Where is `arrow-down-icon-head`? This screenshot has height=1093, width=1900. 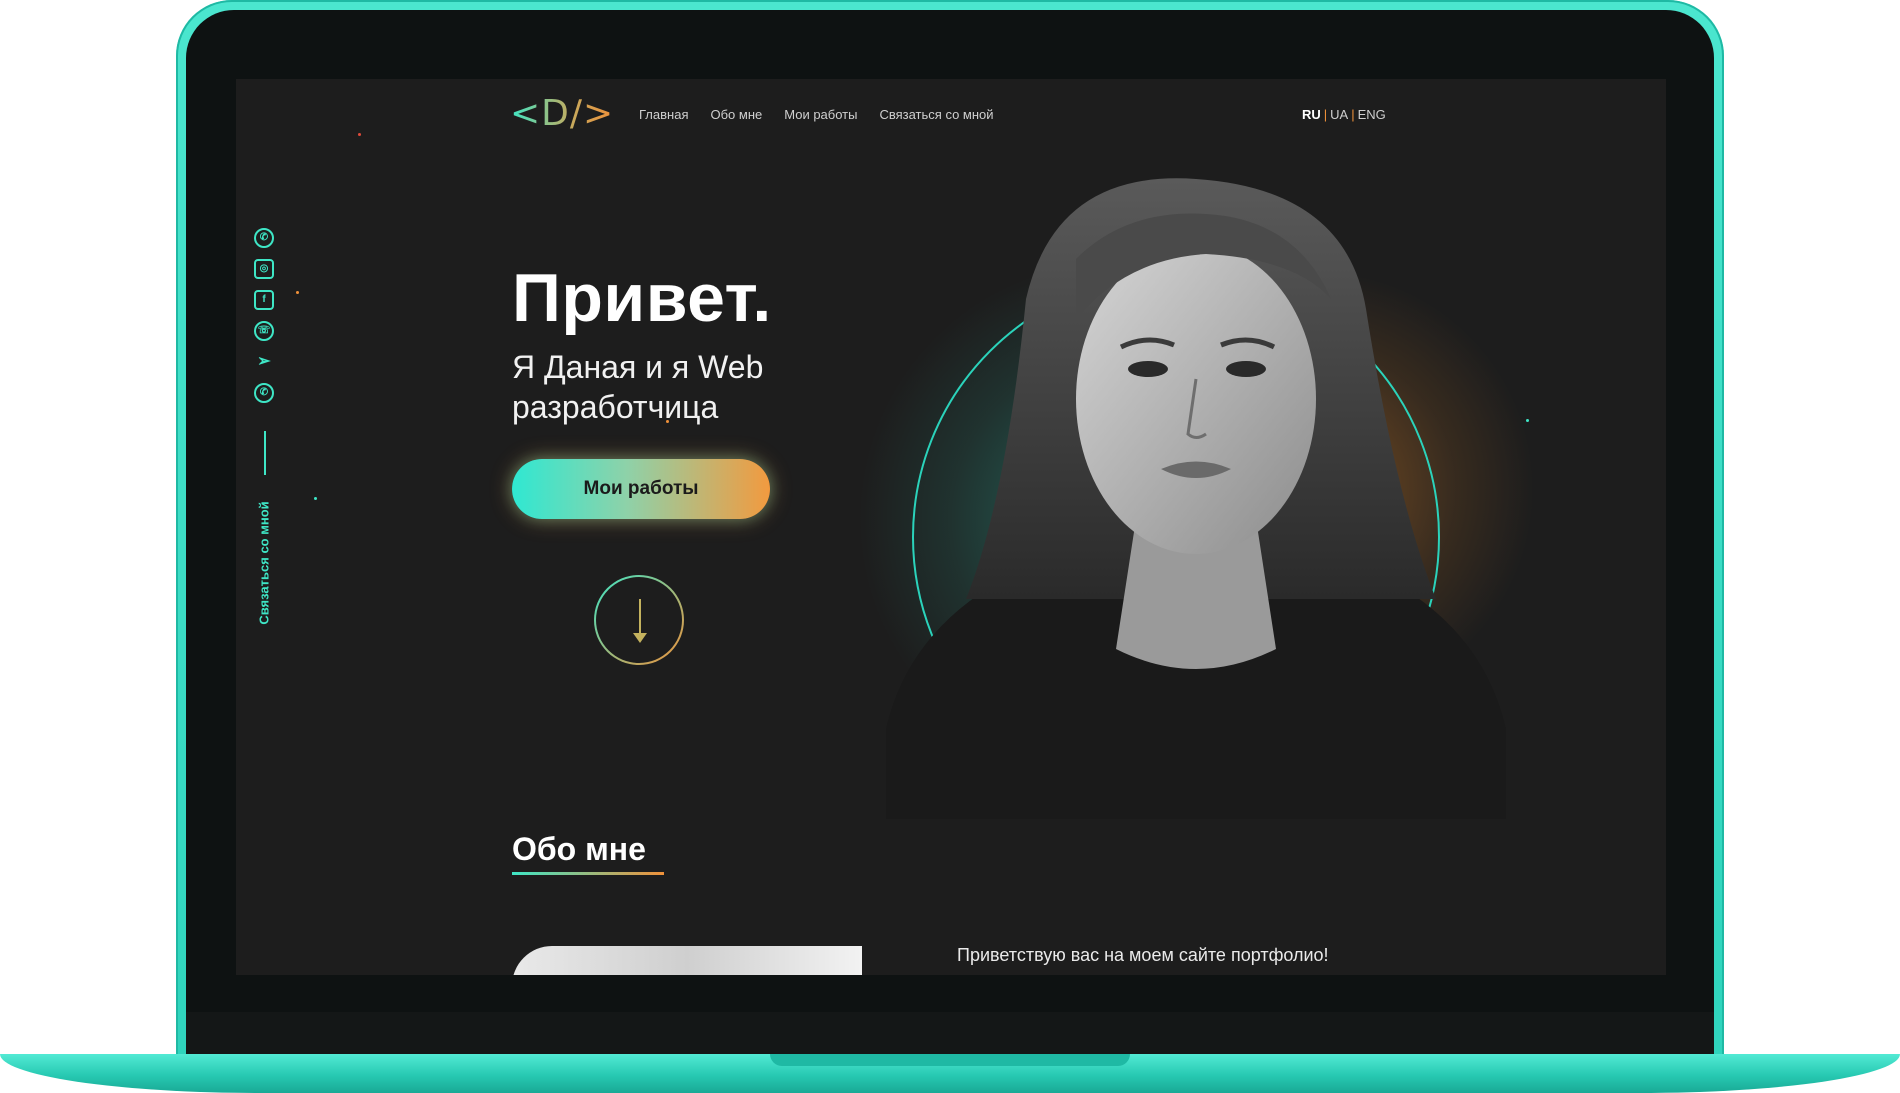 arrow-down-icon-head is located at coordinates (640, 638).